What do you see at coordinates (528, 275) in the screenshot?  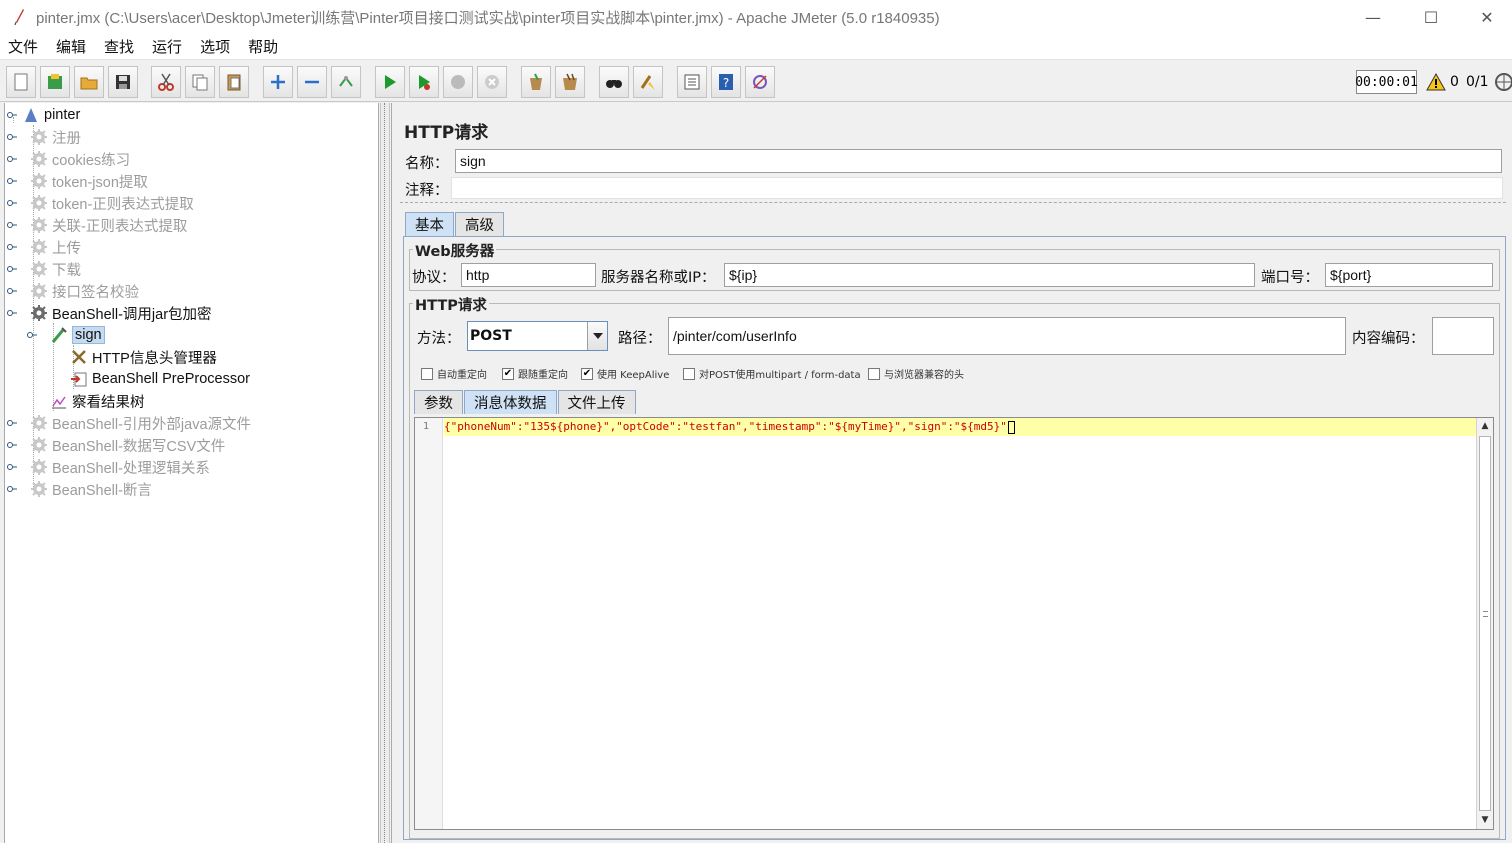 I see `protocol-input: http` at bounding box center [528, 275].